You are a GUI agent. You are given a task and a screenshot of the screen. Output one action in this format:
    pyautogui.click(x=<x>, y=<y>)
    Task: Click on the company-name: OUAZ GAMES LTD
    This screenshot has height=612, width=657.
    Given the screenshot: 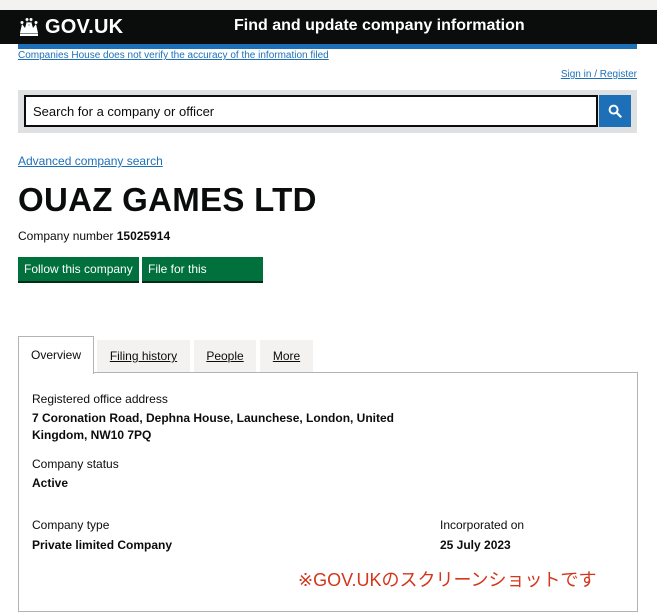 What is the action you would take?
    pyautogui.click(x=167, y=199)
    